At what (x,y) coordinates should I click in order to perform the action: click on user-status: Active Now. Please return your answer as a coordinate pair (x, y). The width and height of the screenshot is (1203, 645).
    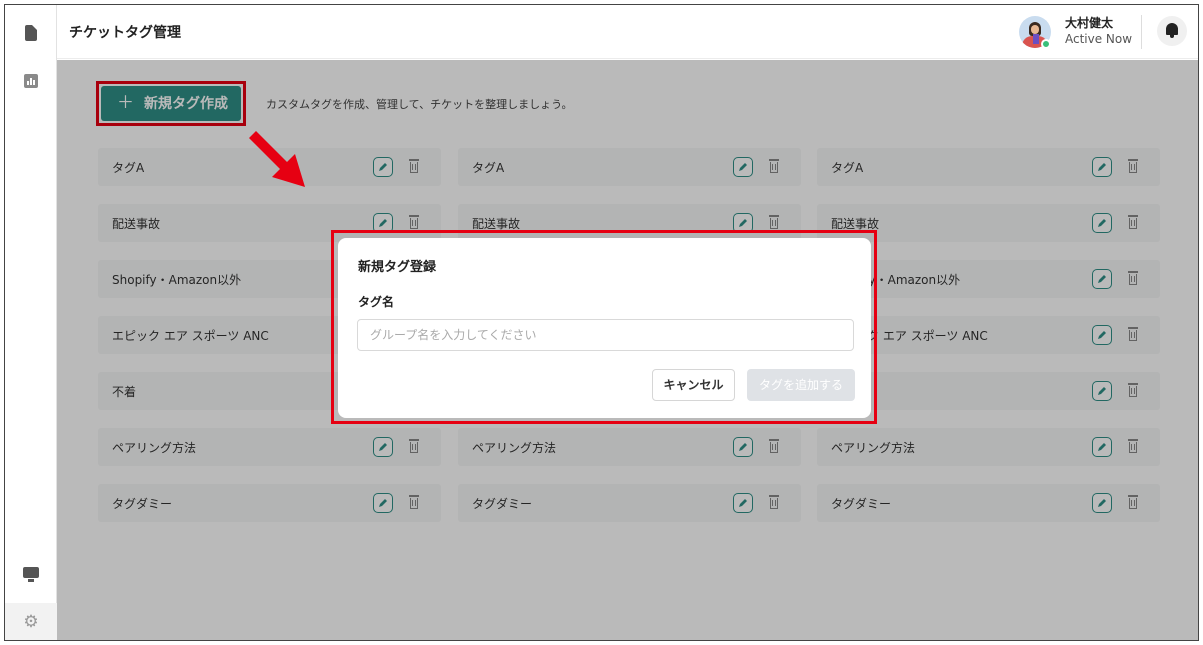
    Looking at the image, I should click on (1099, 39).